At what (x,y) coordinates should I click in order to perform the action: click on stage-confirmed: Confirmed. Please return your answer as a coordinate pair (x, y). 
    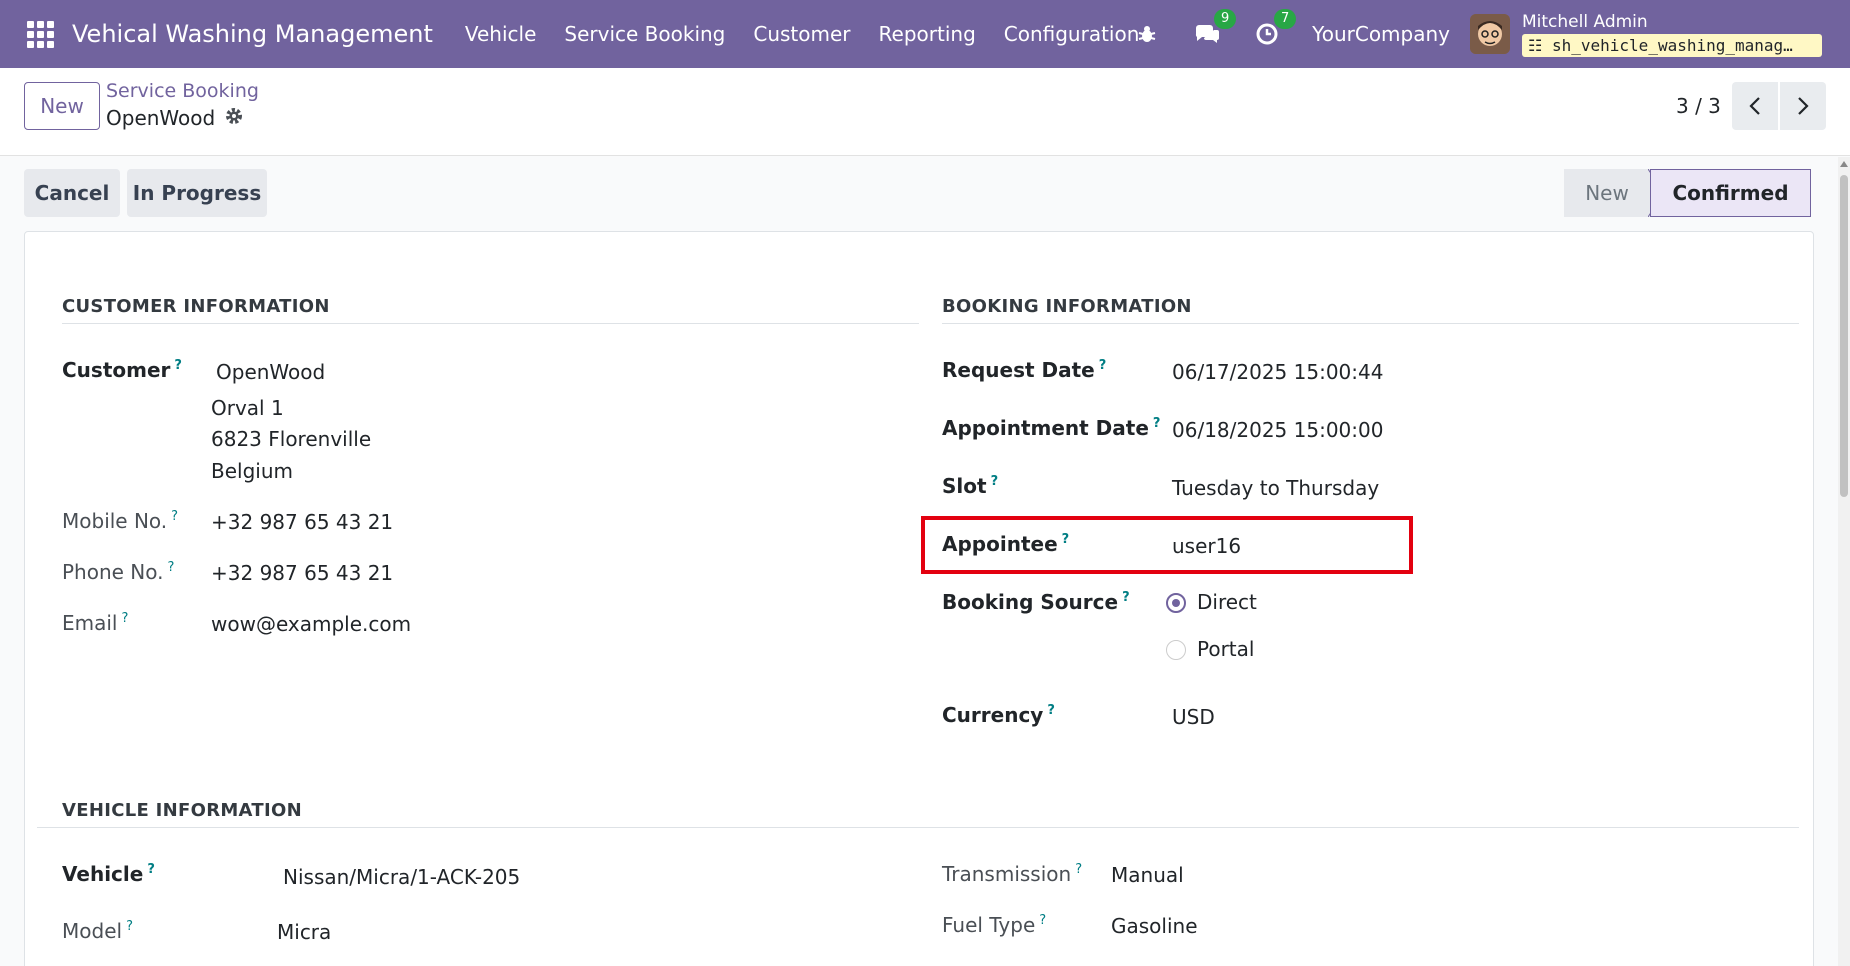
    Looking at the image, I should click on (1730, 193).